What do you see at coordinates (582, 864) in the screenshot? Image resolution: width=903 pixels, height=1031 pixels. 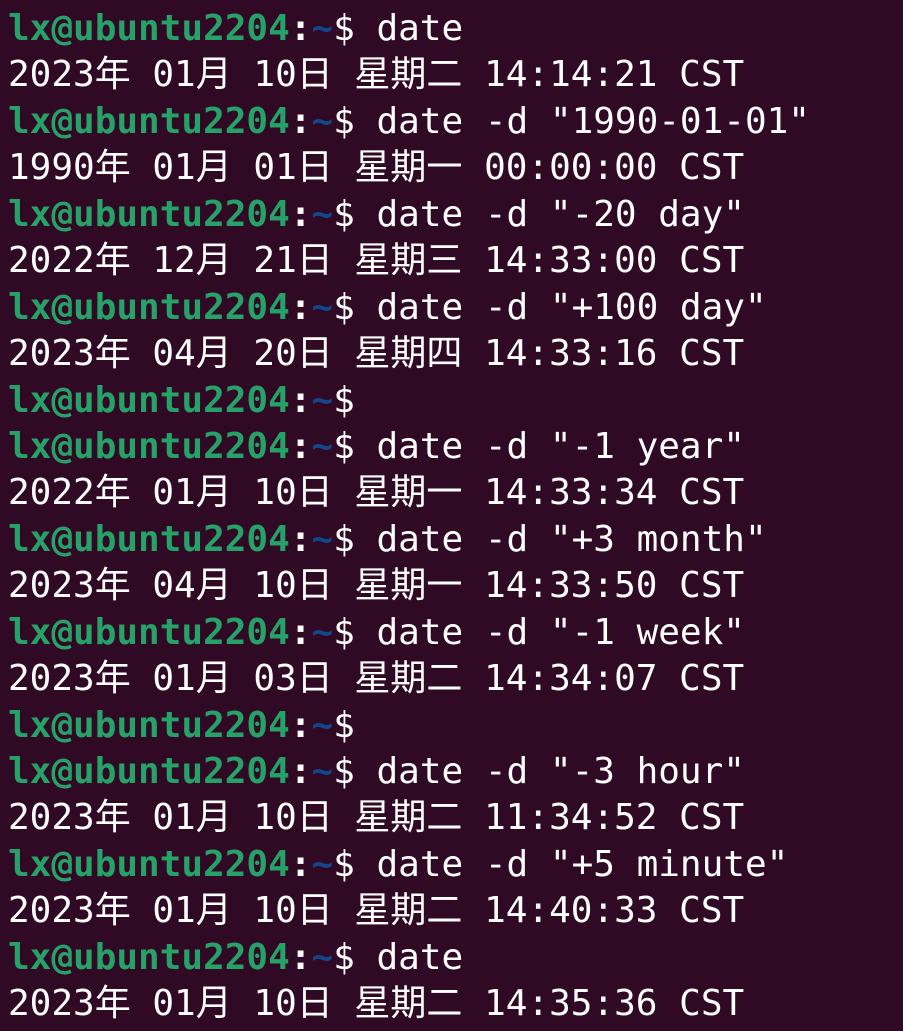 I see `command-text: date -d "+5 minute"` at bounding box center [582, 864].